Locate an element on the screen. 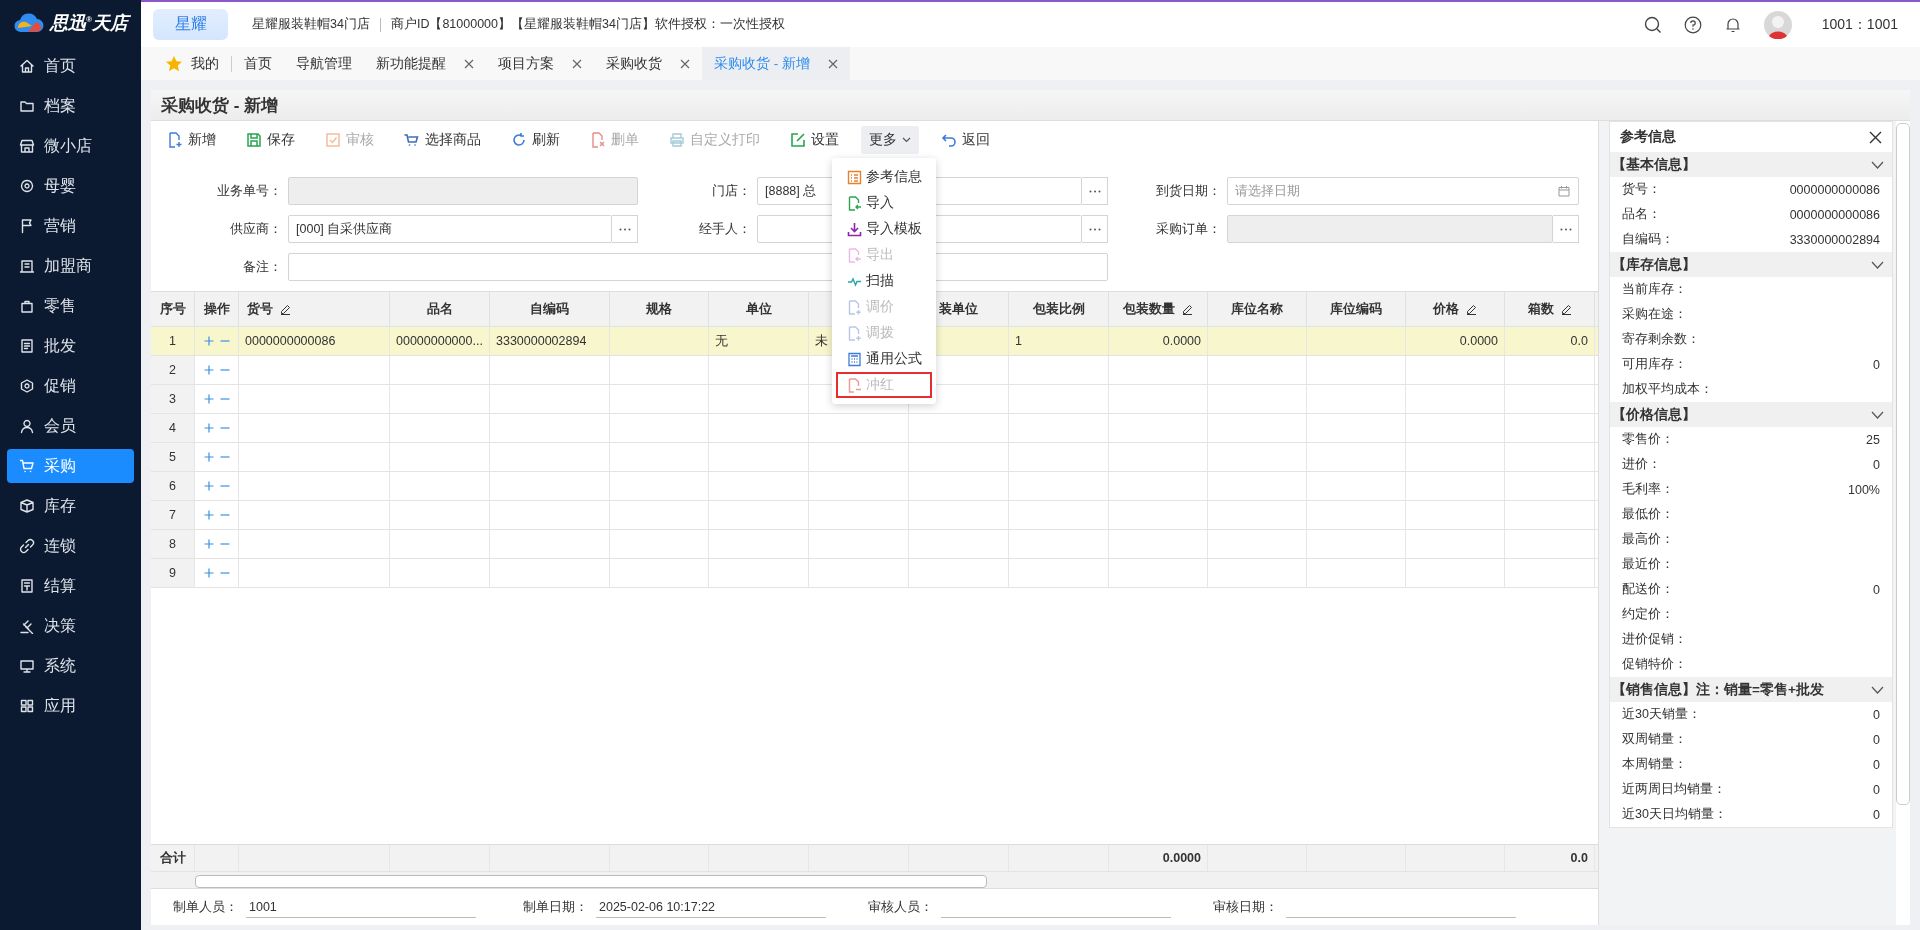 This screenshot has height=930, width=1920. tab: 项目方案 is located at coordinates (540, 63).